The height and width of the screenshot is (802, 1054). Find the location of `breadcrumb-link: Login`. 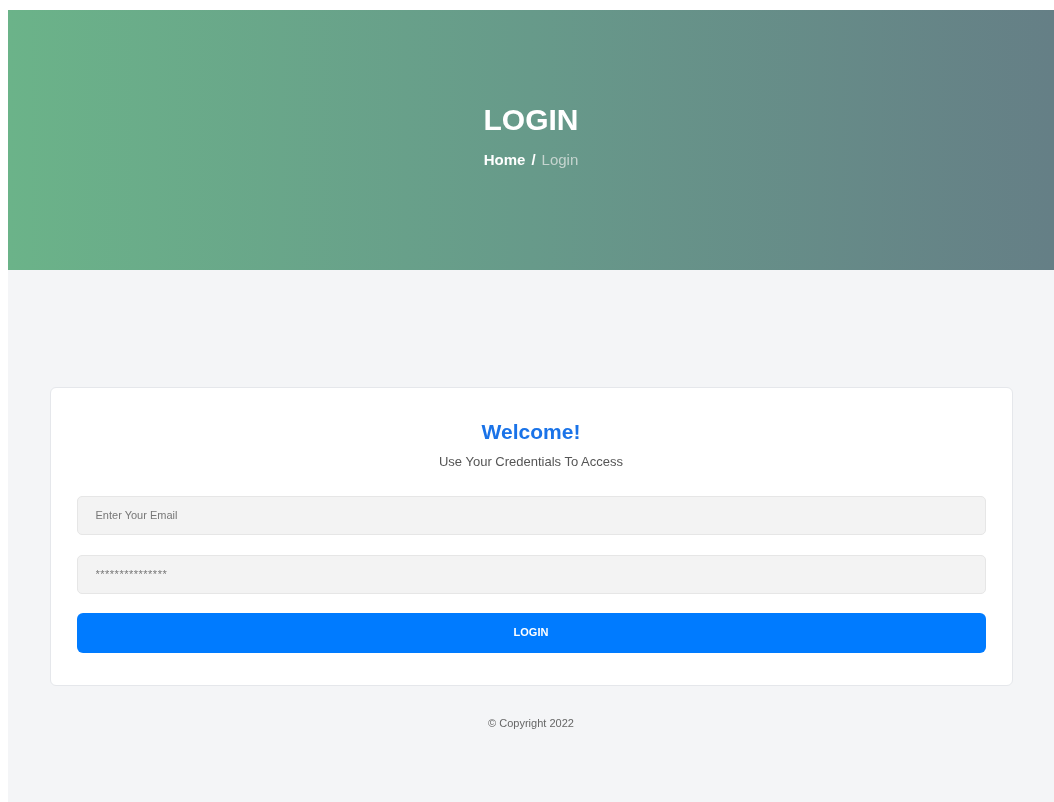

breadcrumb-link: Login is located at coordinates (560, 160).